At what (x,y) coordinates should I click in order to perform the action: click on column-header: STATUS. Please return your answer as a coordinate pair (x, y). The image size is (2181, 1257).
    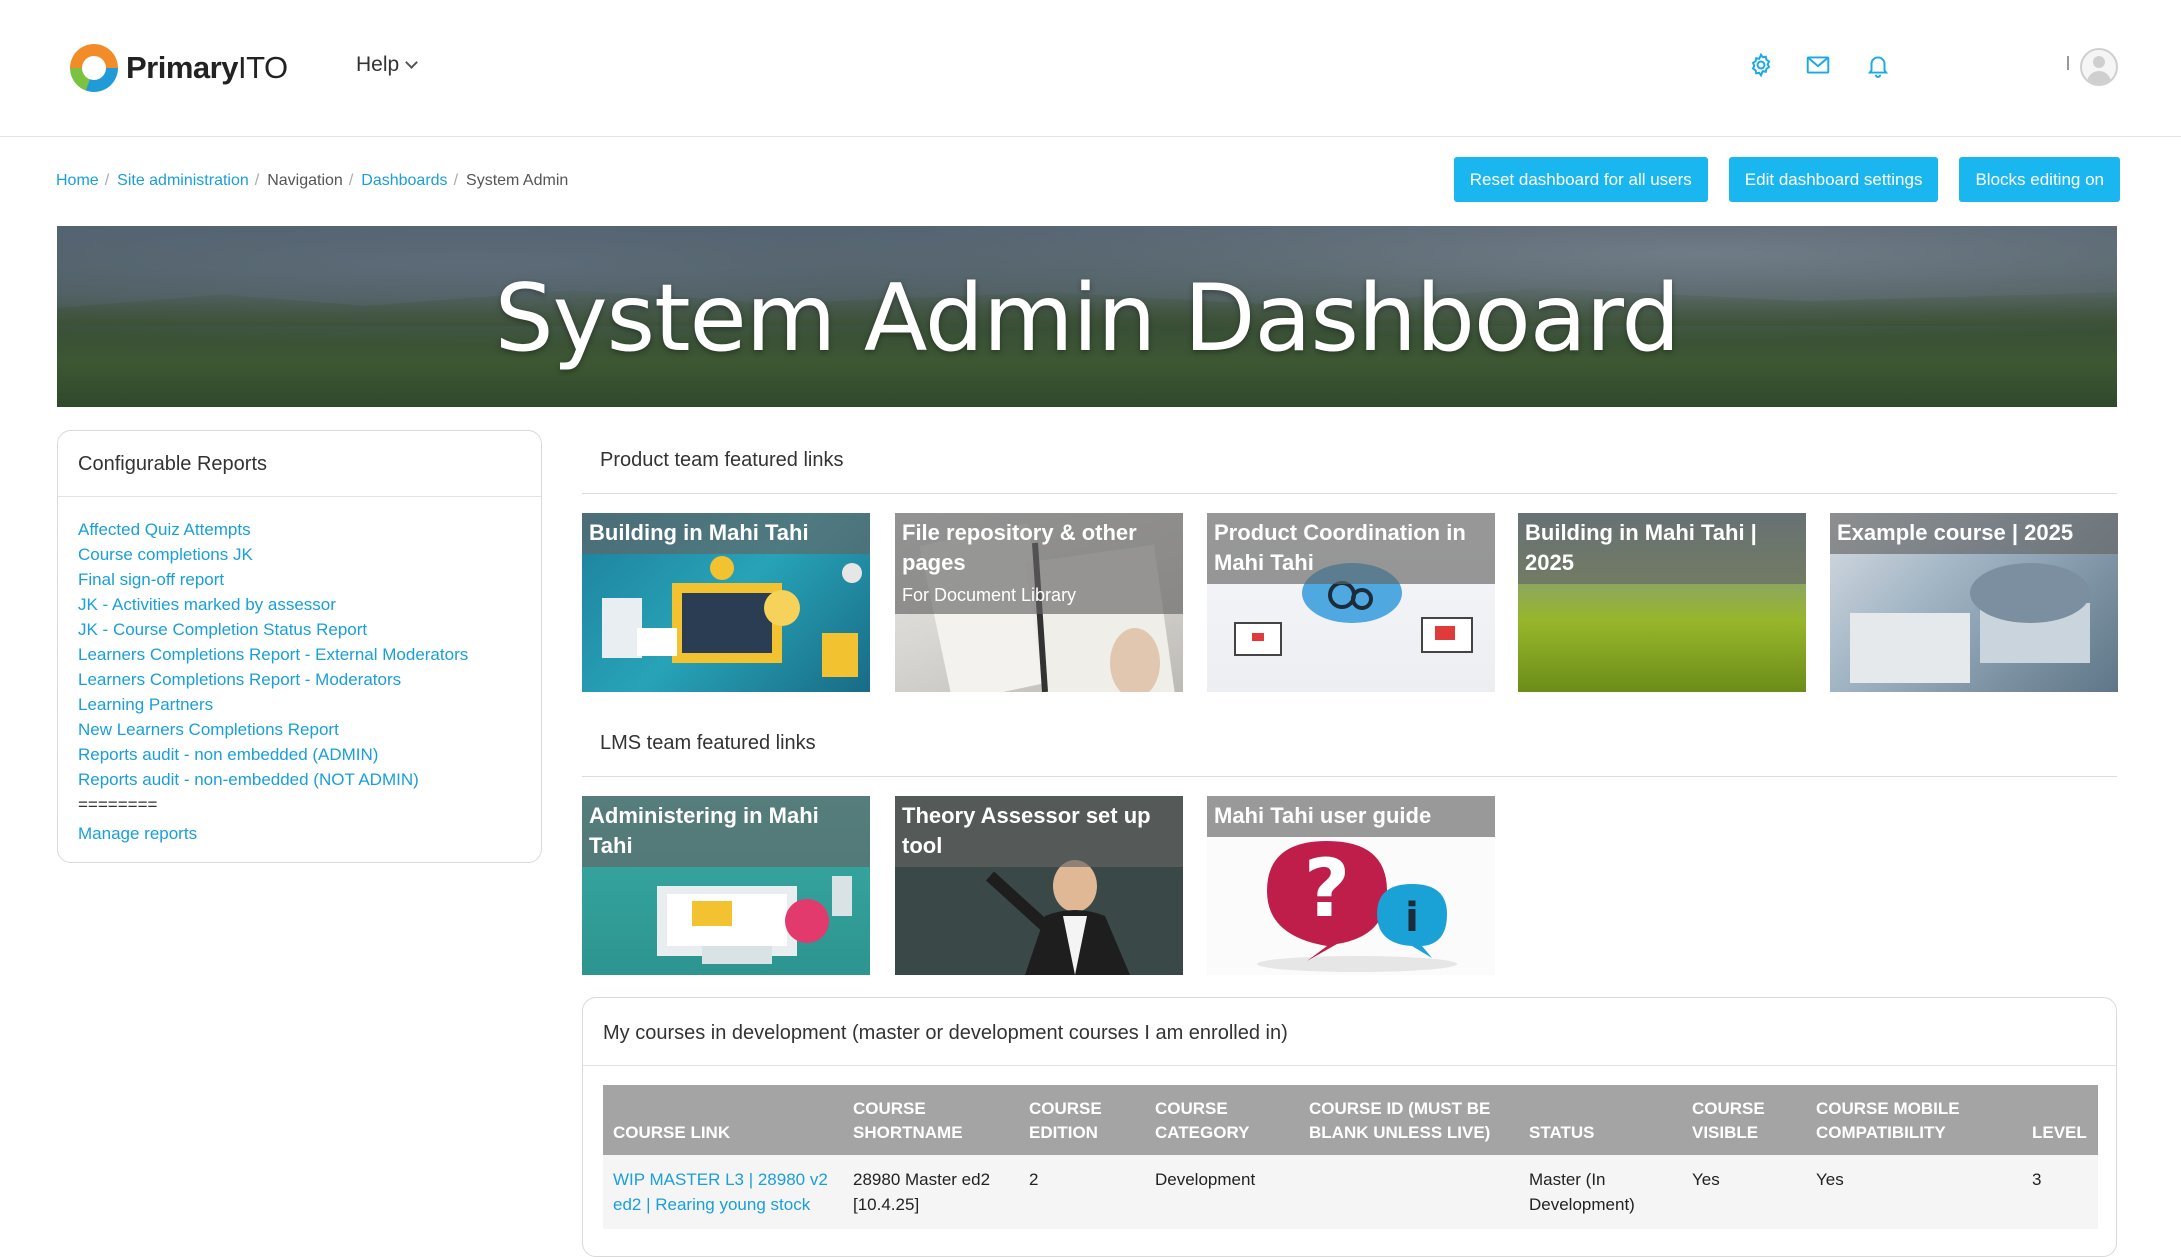
    Looking at the image, I should click on (1600, 1120).